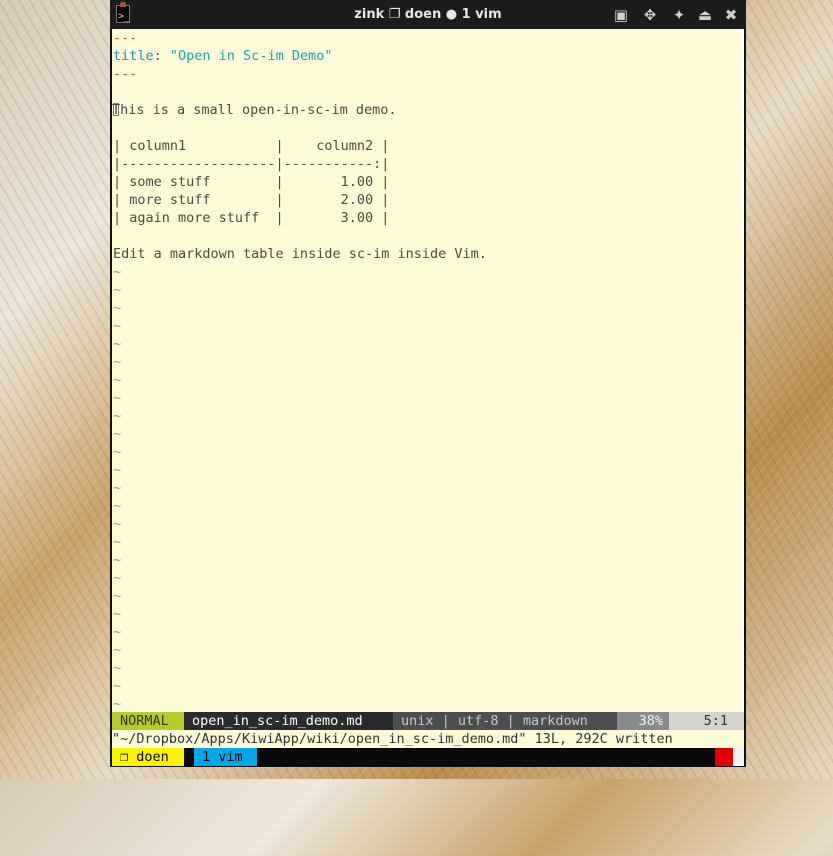 The width and height of the screenshot is (833, 856). I want to click on table-row: | more stuff | 2.00 |, so click(251, 200).